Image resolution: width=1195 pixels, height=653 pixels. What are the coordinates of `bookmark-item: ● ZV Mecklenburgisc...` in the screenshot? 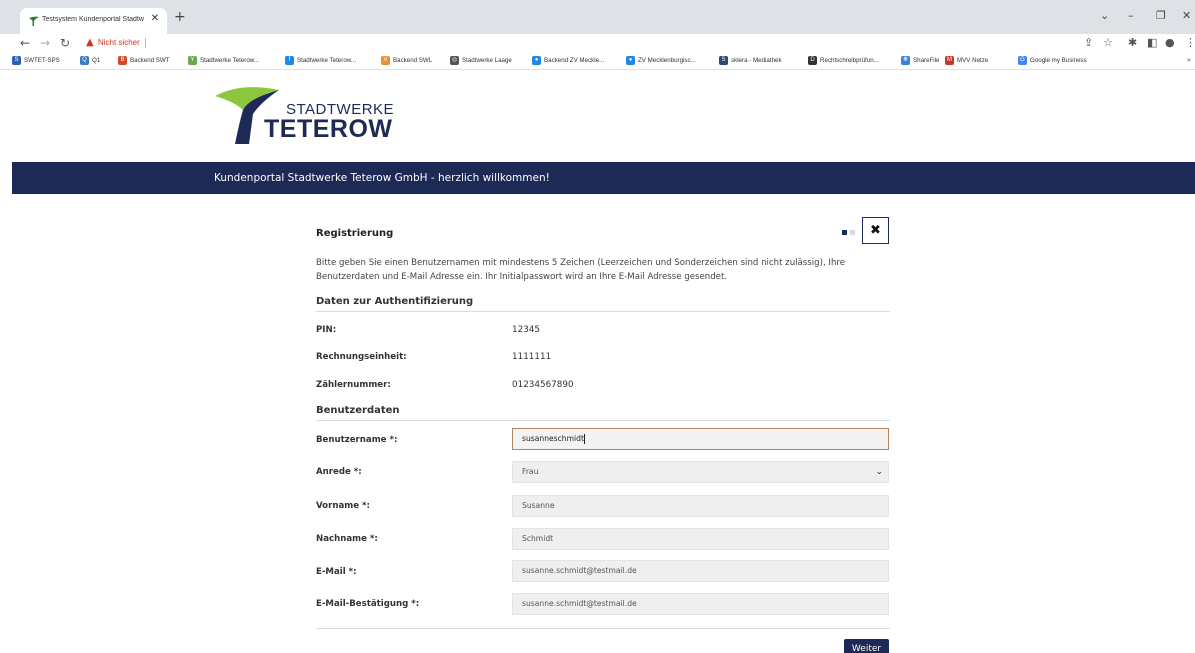 It's located at (661, 62).